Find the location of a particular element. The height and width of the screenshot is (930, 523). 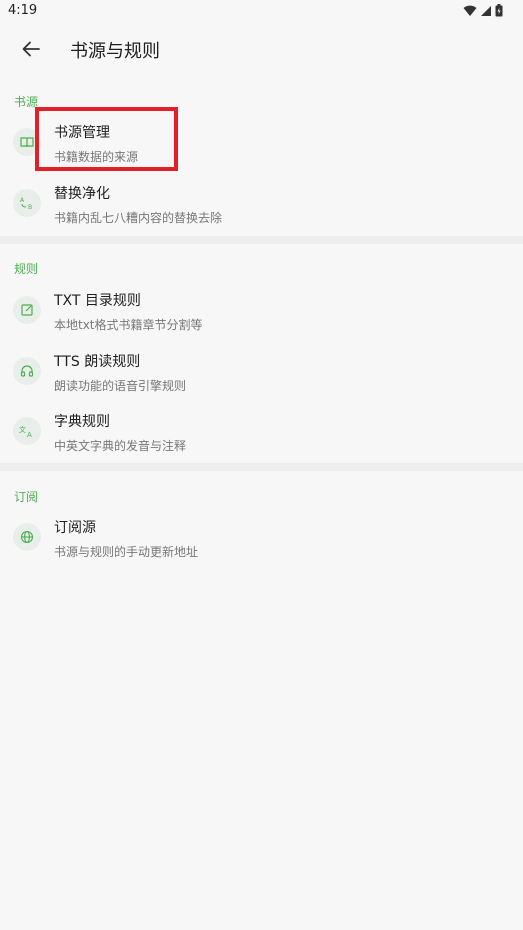

item-subtitle: 本地txt格式书籍章节分割等 is located at coordinates (128, 325).